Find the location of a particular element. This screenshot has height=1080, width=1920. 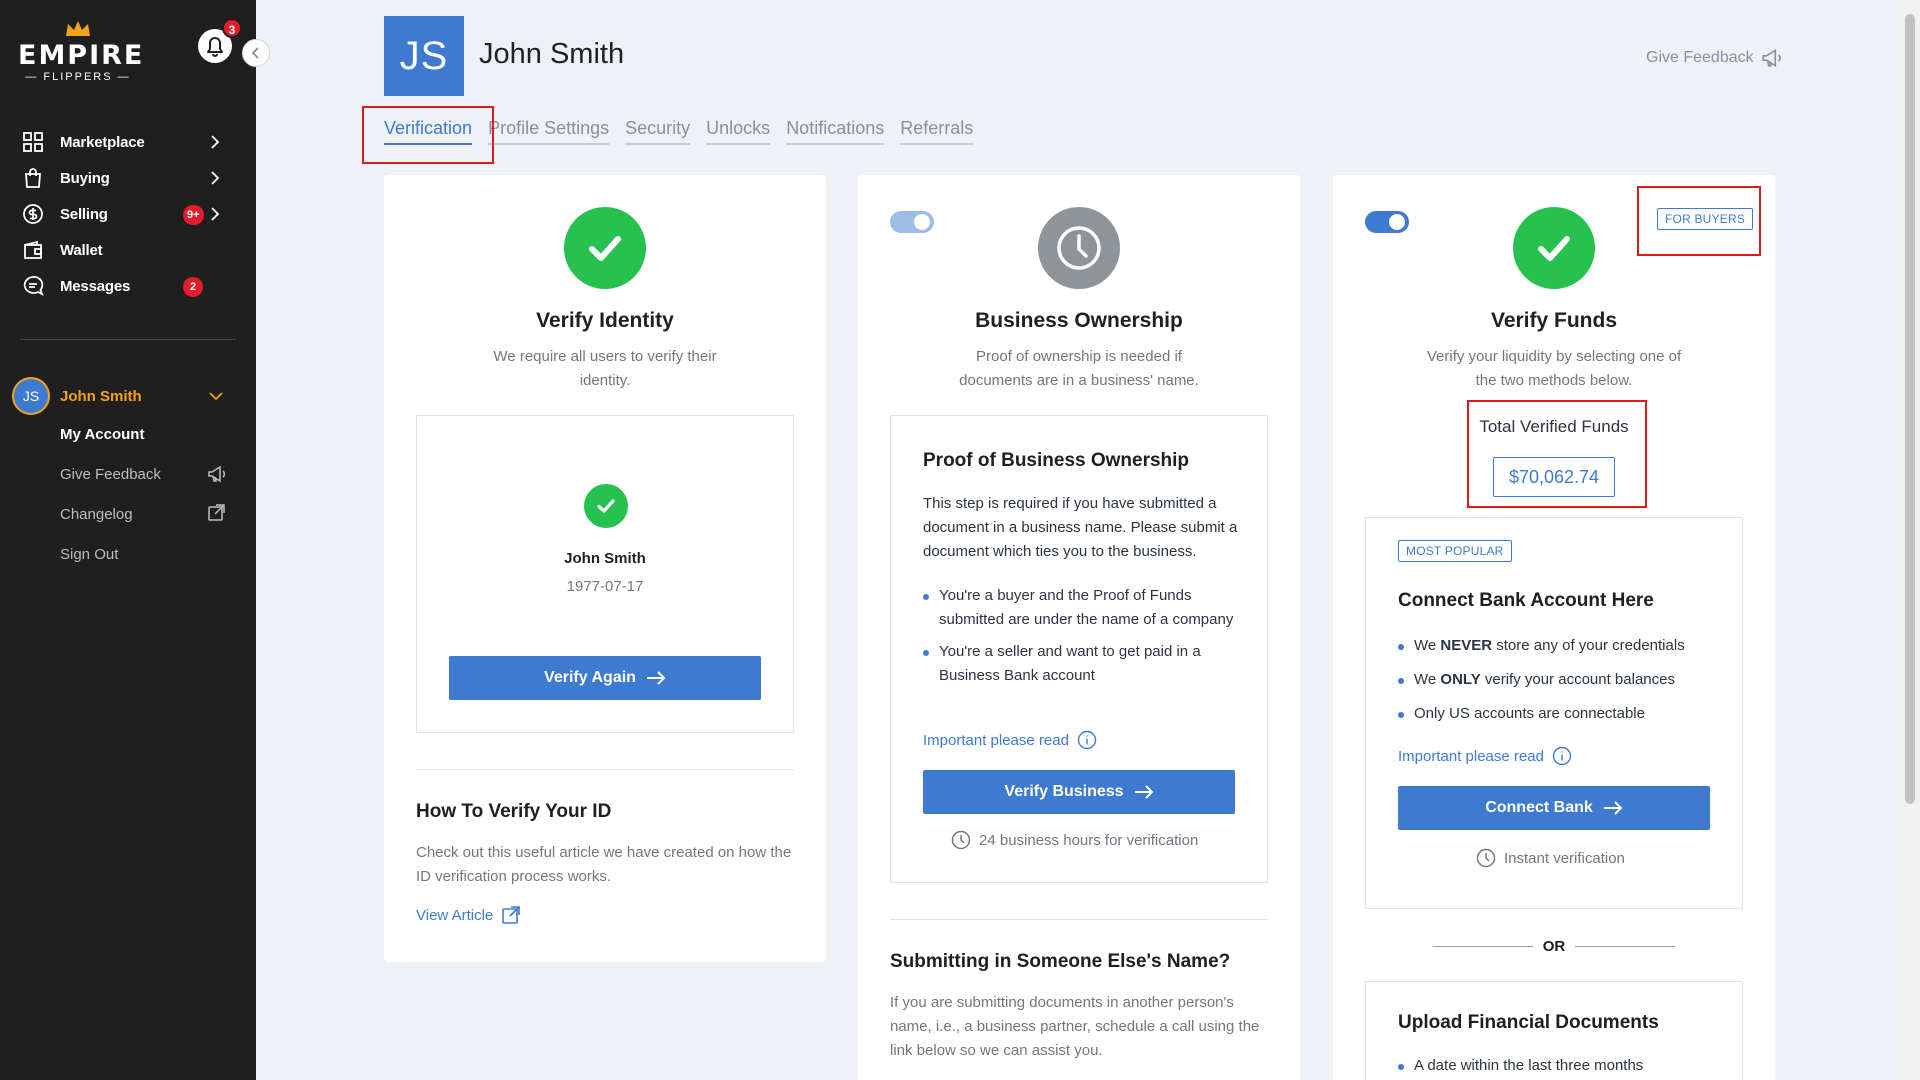

user-name: John Smith is located at coordinates (101, 396).